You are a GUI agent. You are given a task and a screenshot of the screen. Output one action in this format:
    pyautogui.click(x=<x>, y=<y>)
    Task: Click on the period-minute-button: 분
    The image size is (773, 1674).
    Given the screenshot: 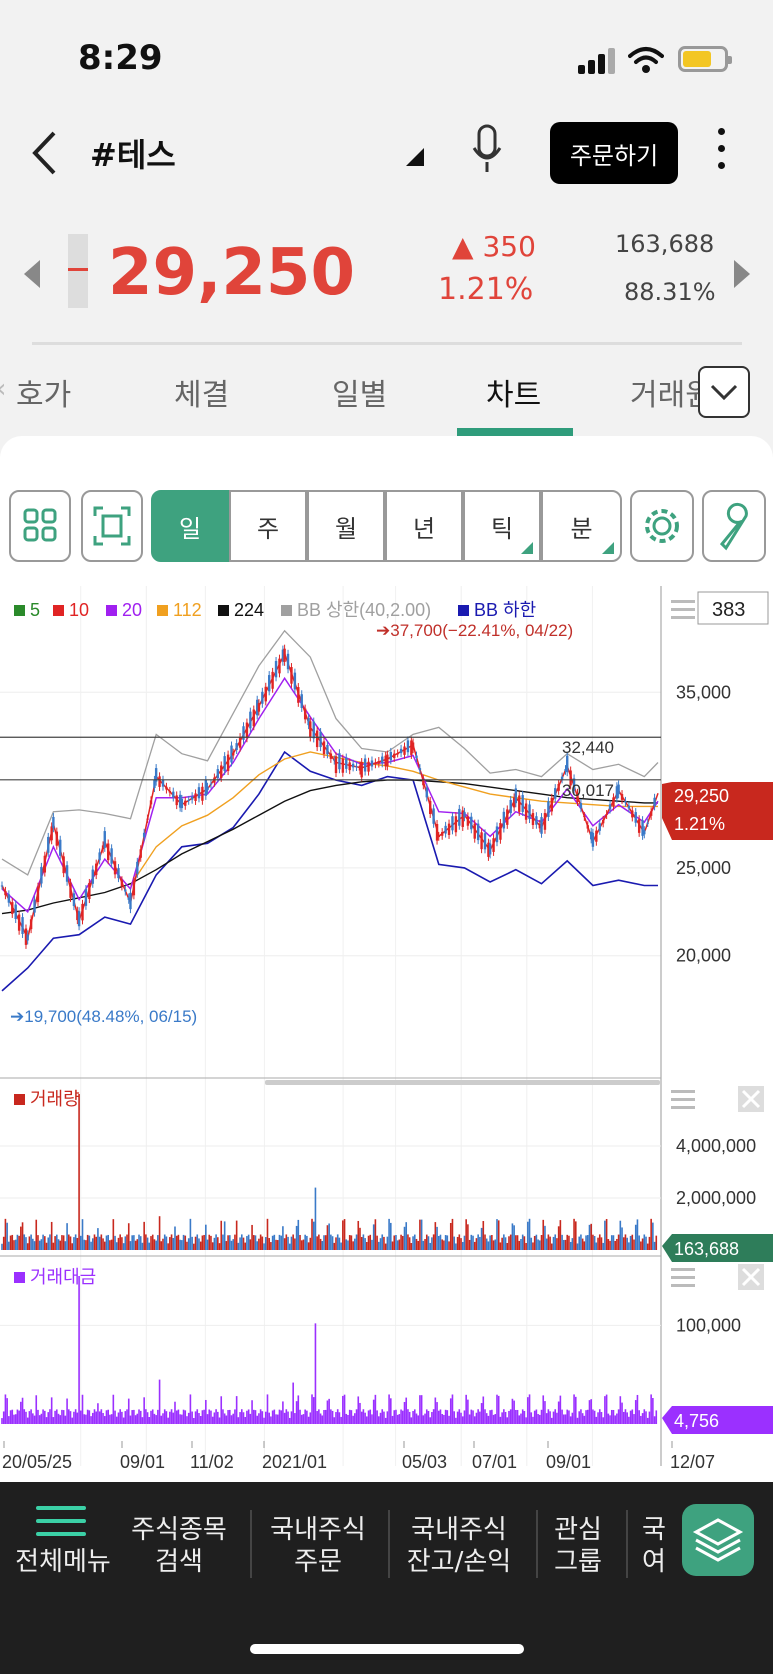 What is the action you would take?
    pyautogui.click(x=581, y=526)
    